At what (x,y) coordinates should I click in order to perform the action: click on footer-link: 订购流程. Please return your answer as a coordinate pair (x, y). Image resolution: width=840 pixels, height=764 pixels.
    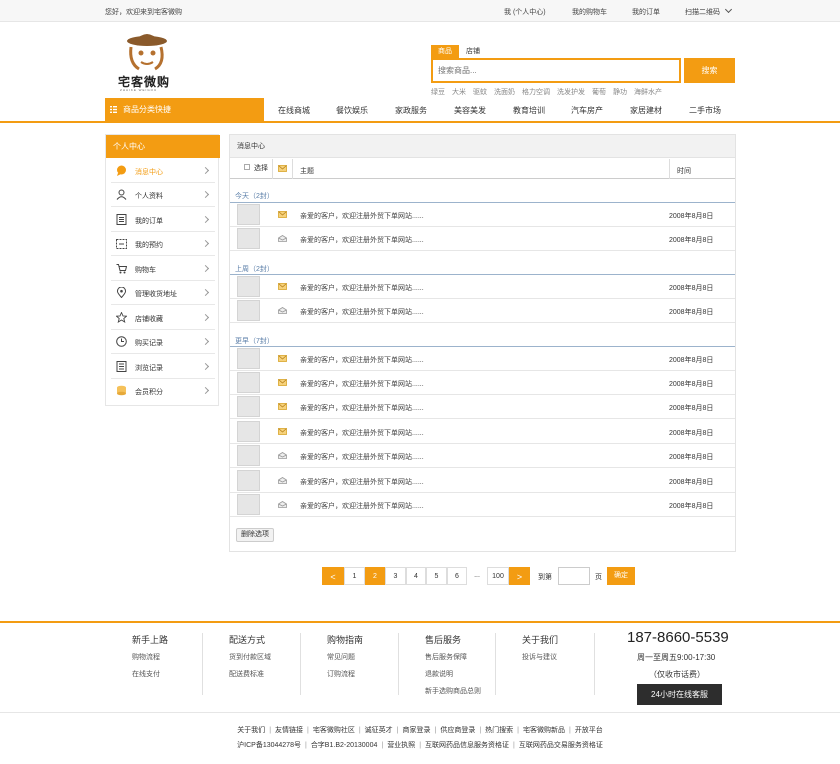
    Looking at the image, I should click on (345, 674).